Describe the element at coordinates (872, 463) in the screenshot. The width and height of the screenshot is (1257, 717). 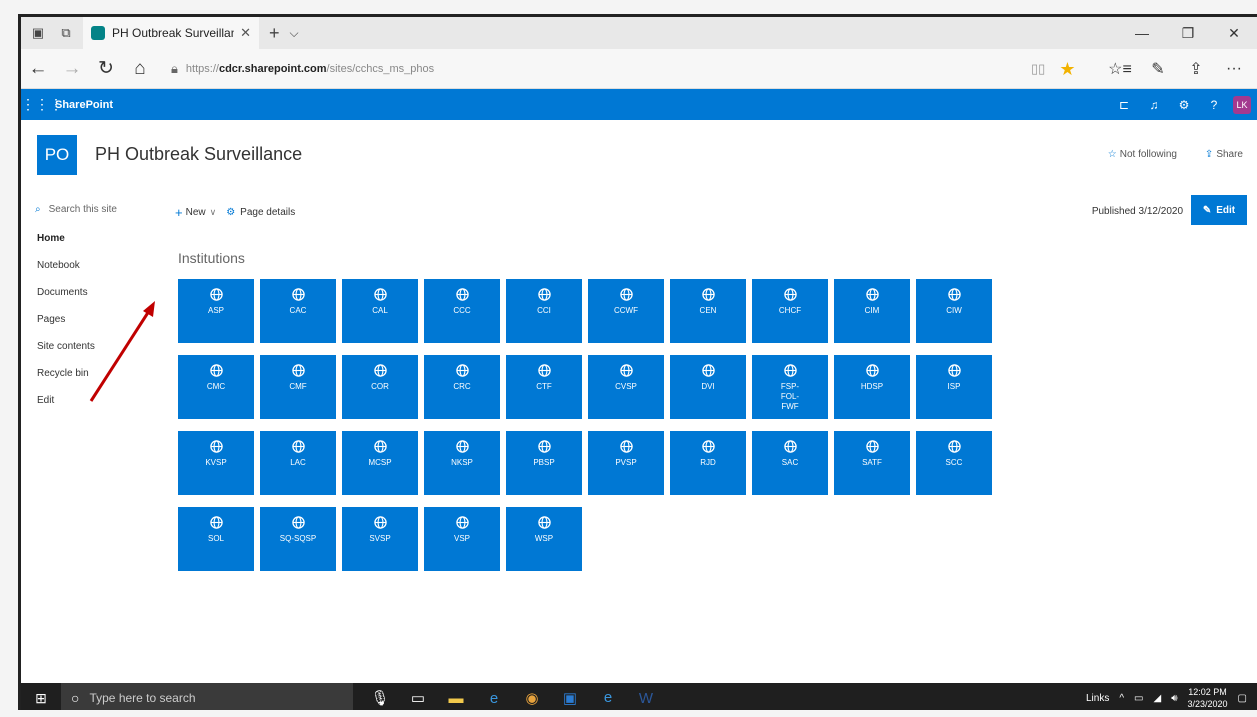
I see `institution-tile: SATF` at that location.